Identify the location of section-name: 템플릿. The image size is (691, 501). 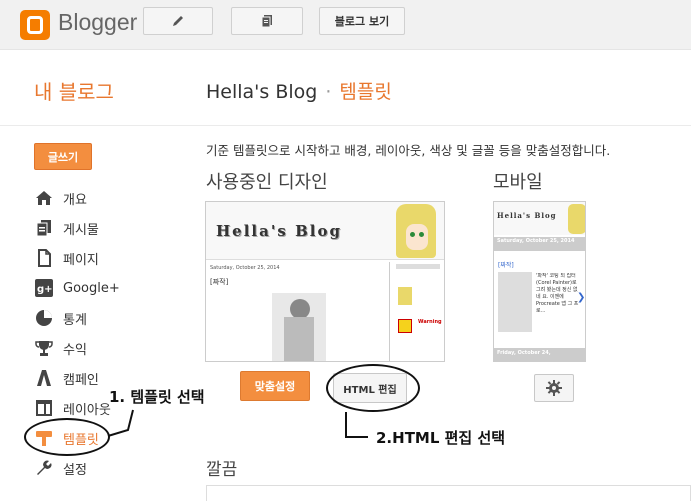
(365, 92).